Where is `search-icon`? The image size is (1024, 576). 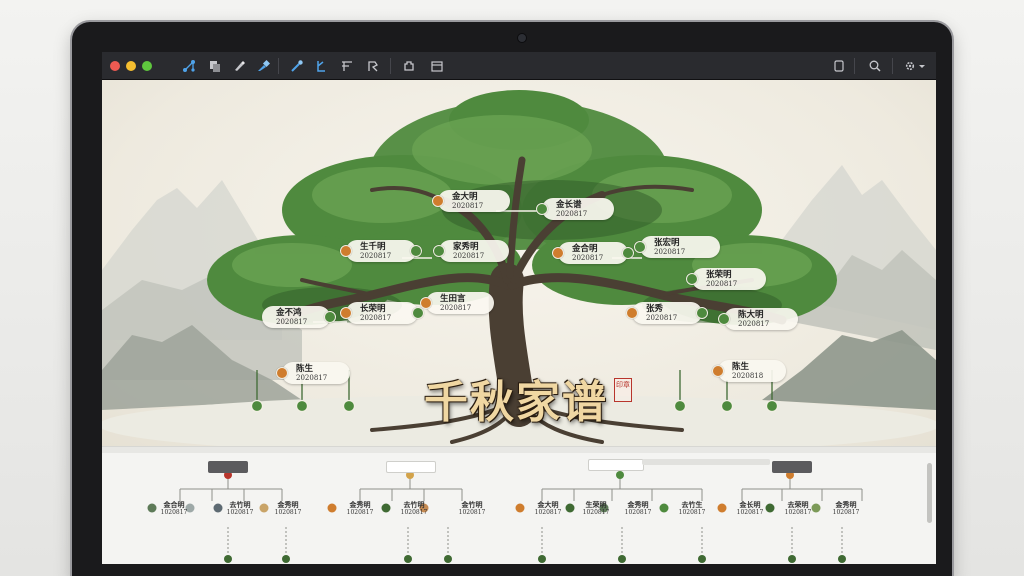 search-icon is located at coordinates (875, 66).